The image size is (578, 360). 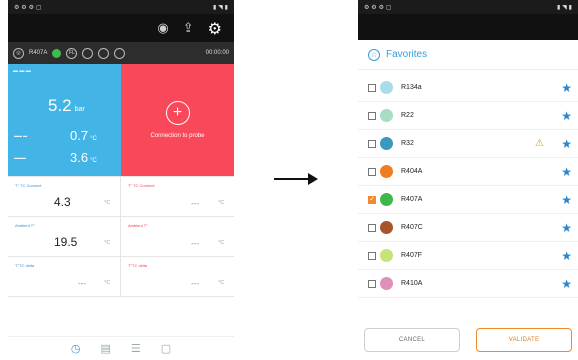 What do you see at coordinates (188, 28) in the screenshot?
I see `share-icon: ⇪` at bounding box center [188, 28].